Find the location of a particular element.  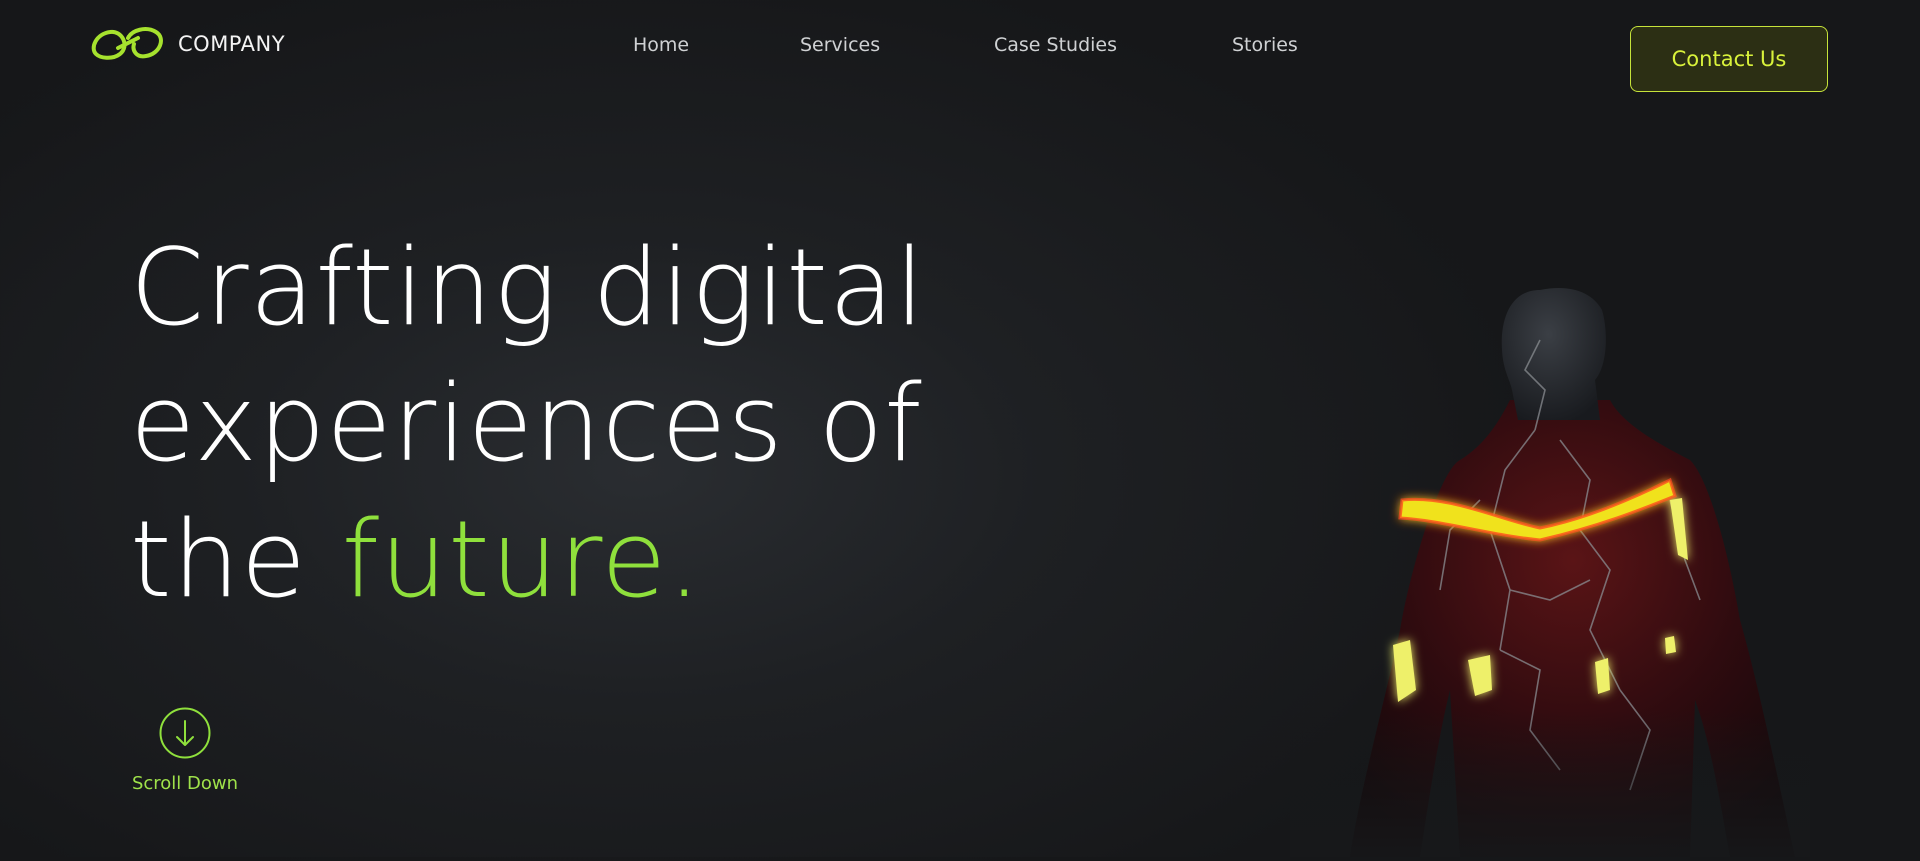

nav-item-services: Services is located at coordinates (840, 45).